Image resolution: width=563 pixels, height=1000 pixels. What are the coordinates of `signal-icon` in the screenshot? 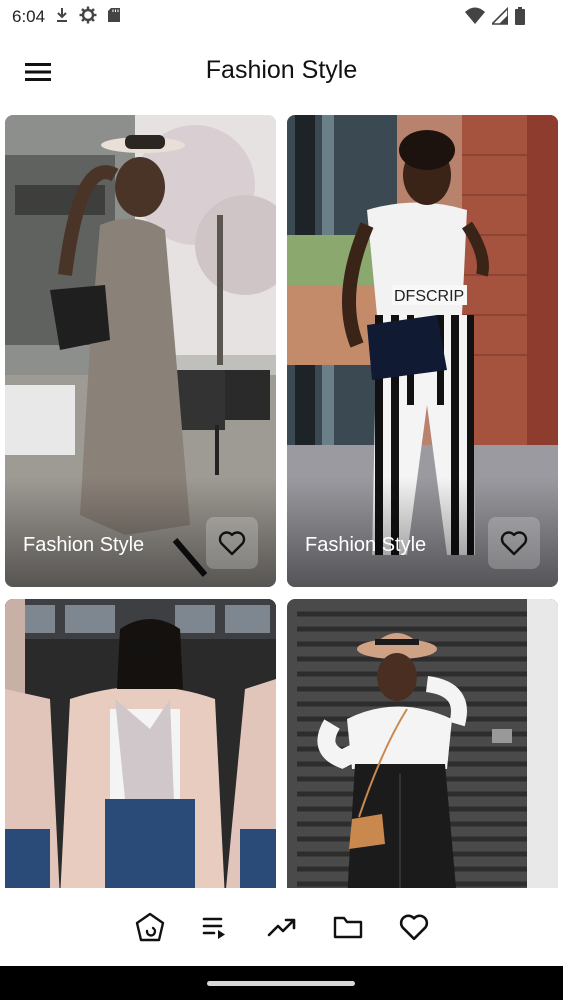 It's located at (499, 18).